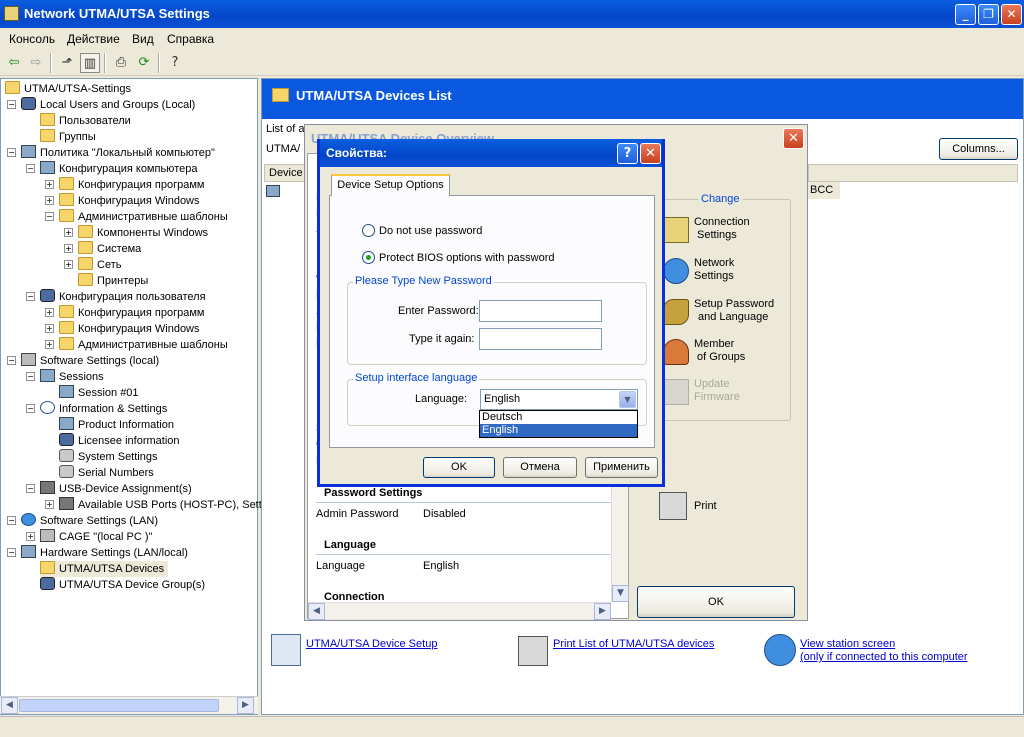 This screenshot has width=1024, height=737. I want to click on tree-item: UTMA/UTSA-Settings, so click(68, 89).